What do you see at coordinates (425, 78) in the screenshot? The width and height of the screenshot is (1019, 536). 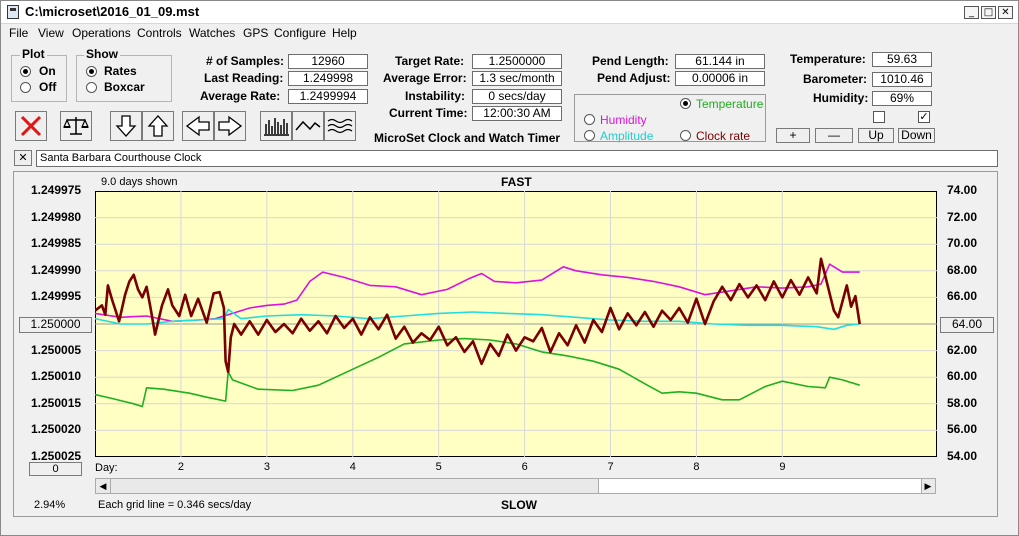 I see `average-error-label: Average Error:` at bounding box center [425, 78].